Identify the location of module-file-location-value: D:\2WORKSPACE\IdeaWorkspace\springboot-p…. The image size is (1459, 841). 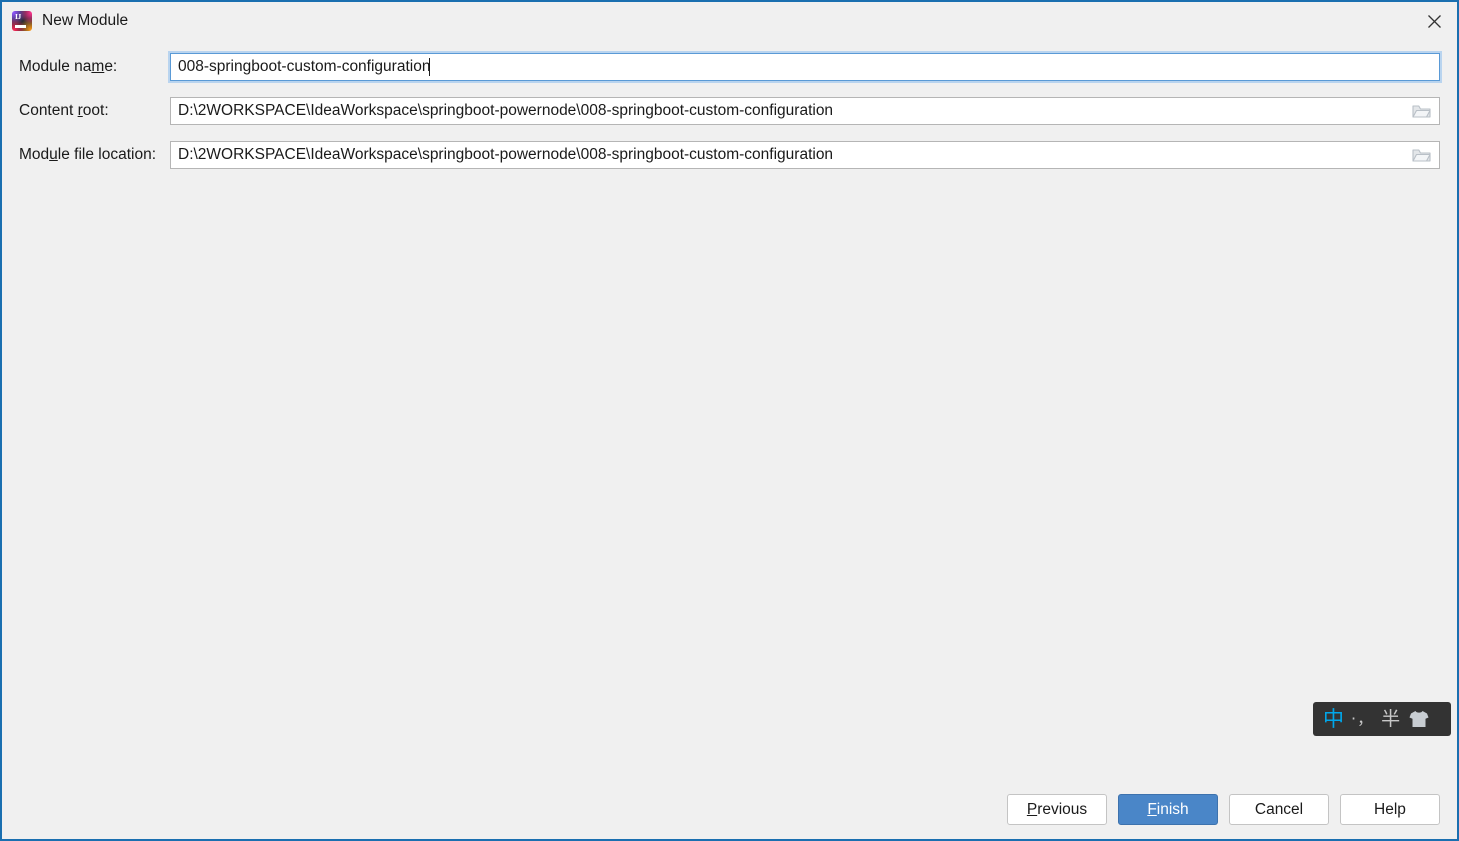
(506, 154).